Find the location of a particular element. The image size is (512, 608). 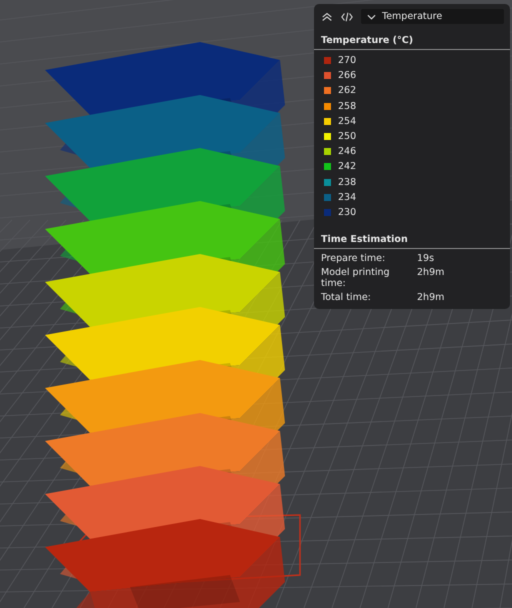

legend-value: 238 is located at coordinates (347, 182).